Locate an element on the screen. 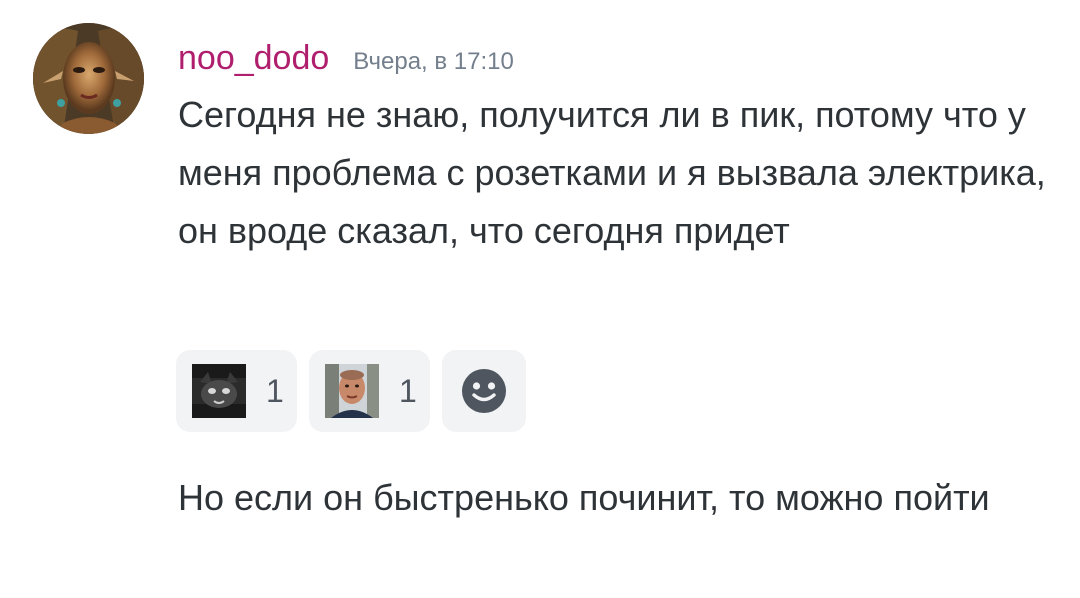  author-name: noo_dodo is located at coordinates (253, 58).